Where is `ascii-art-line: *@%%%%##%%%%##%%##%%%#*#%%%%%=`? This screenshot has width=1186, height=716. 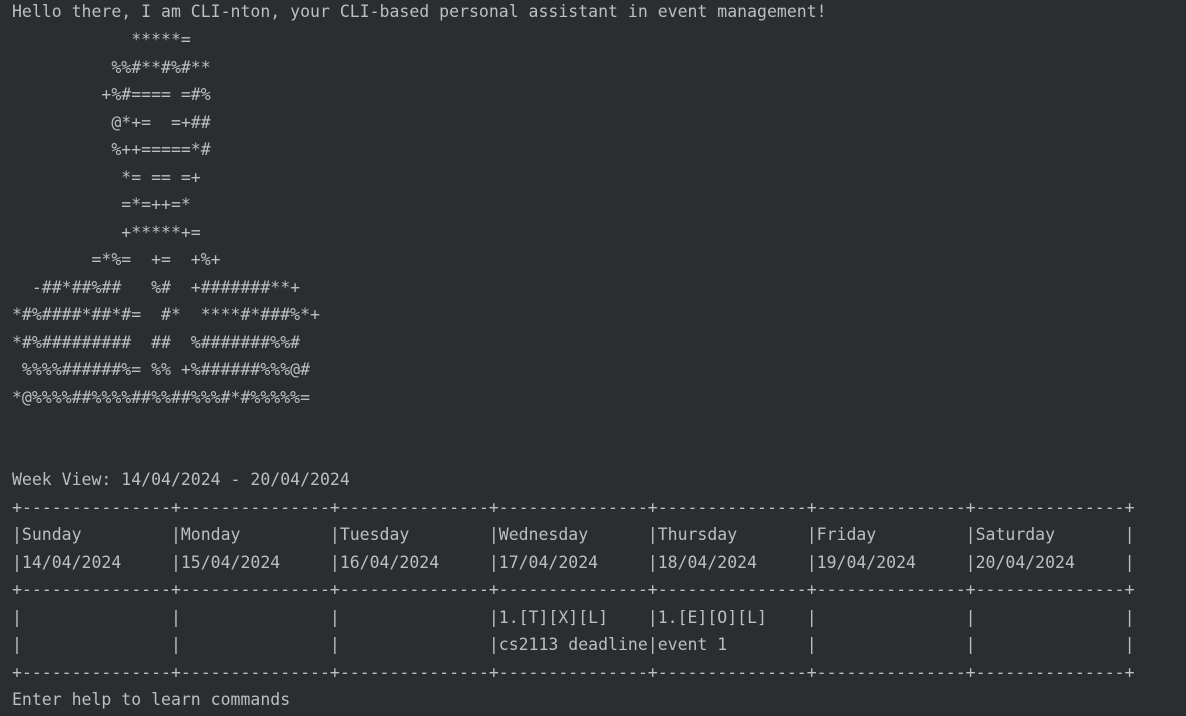 ascii-art-line: *@%%%%##%%%%##%%##%%%#*#%%%%%= is located at coordinates (161, 397).